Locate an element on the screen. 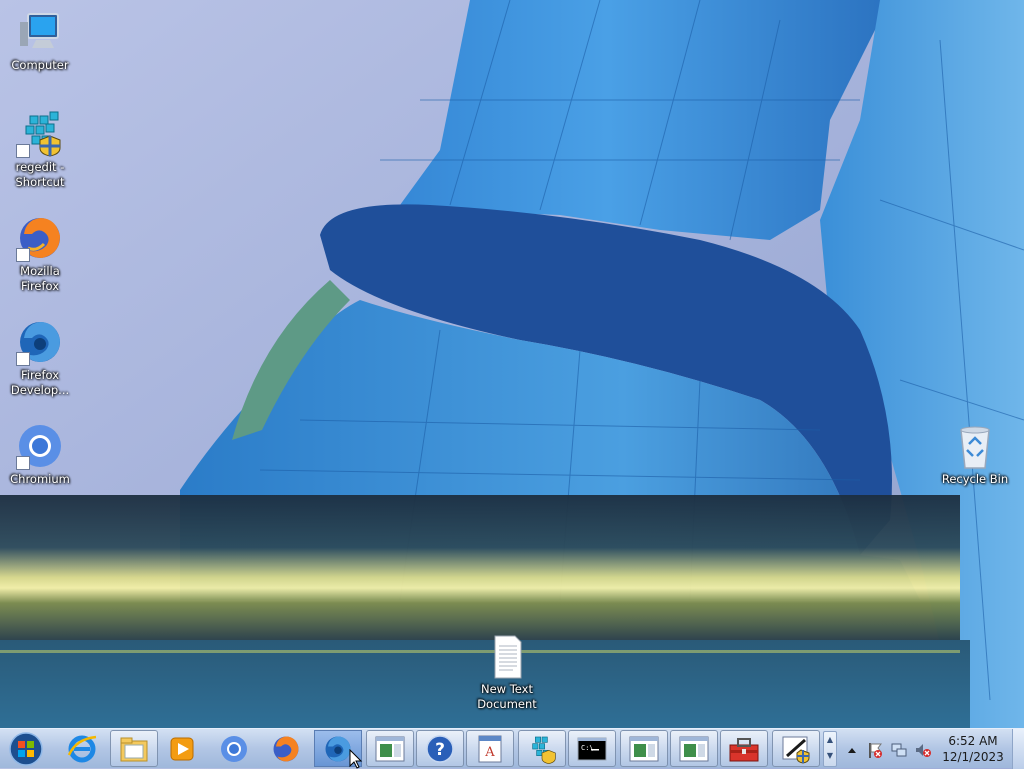 The image size is (1024, 769). clock-date: 12/1/2023 is located at coordinates (973, 757).